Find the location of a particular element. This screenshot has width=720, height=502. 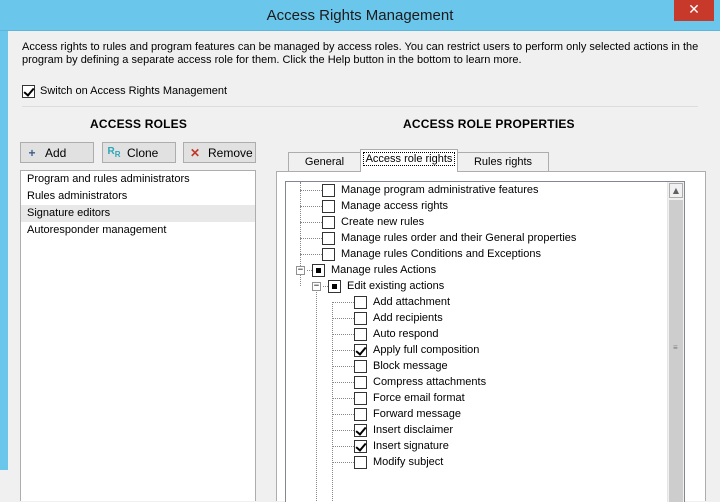

close-button: ✕ is located at coordinates (694, 10).